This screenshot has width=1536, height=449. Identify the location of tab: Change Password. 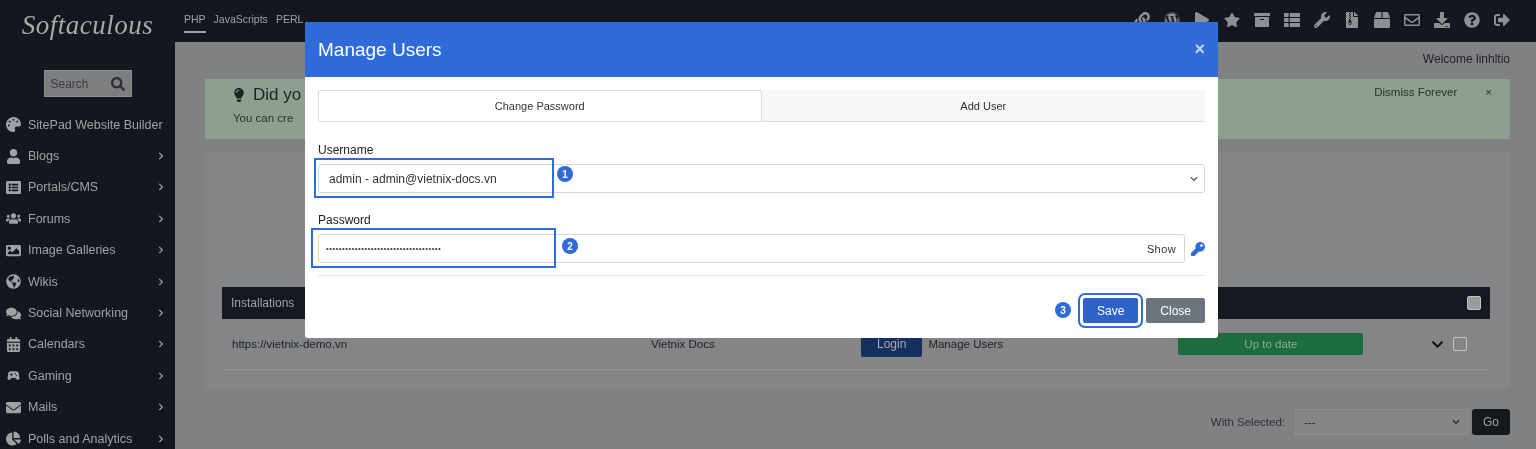
(540, 105).